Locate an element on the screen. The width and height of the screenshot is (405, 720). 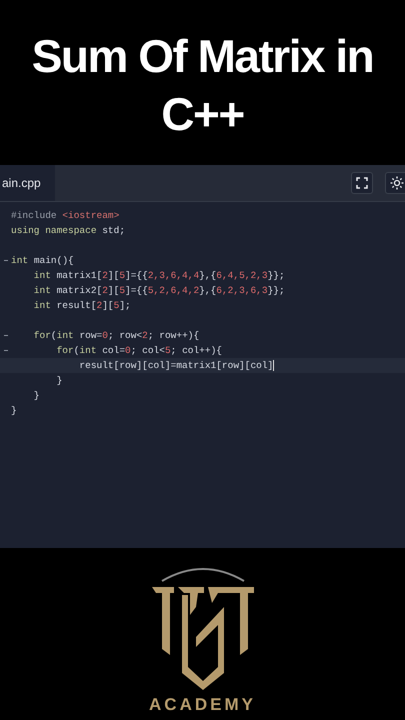
file-tab: ain.cpp is located at coordinates (27, 183).